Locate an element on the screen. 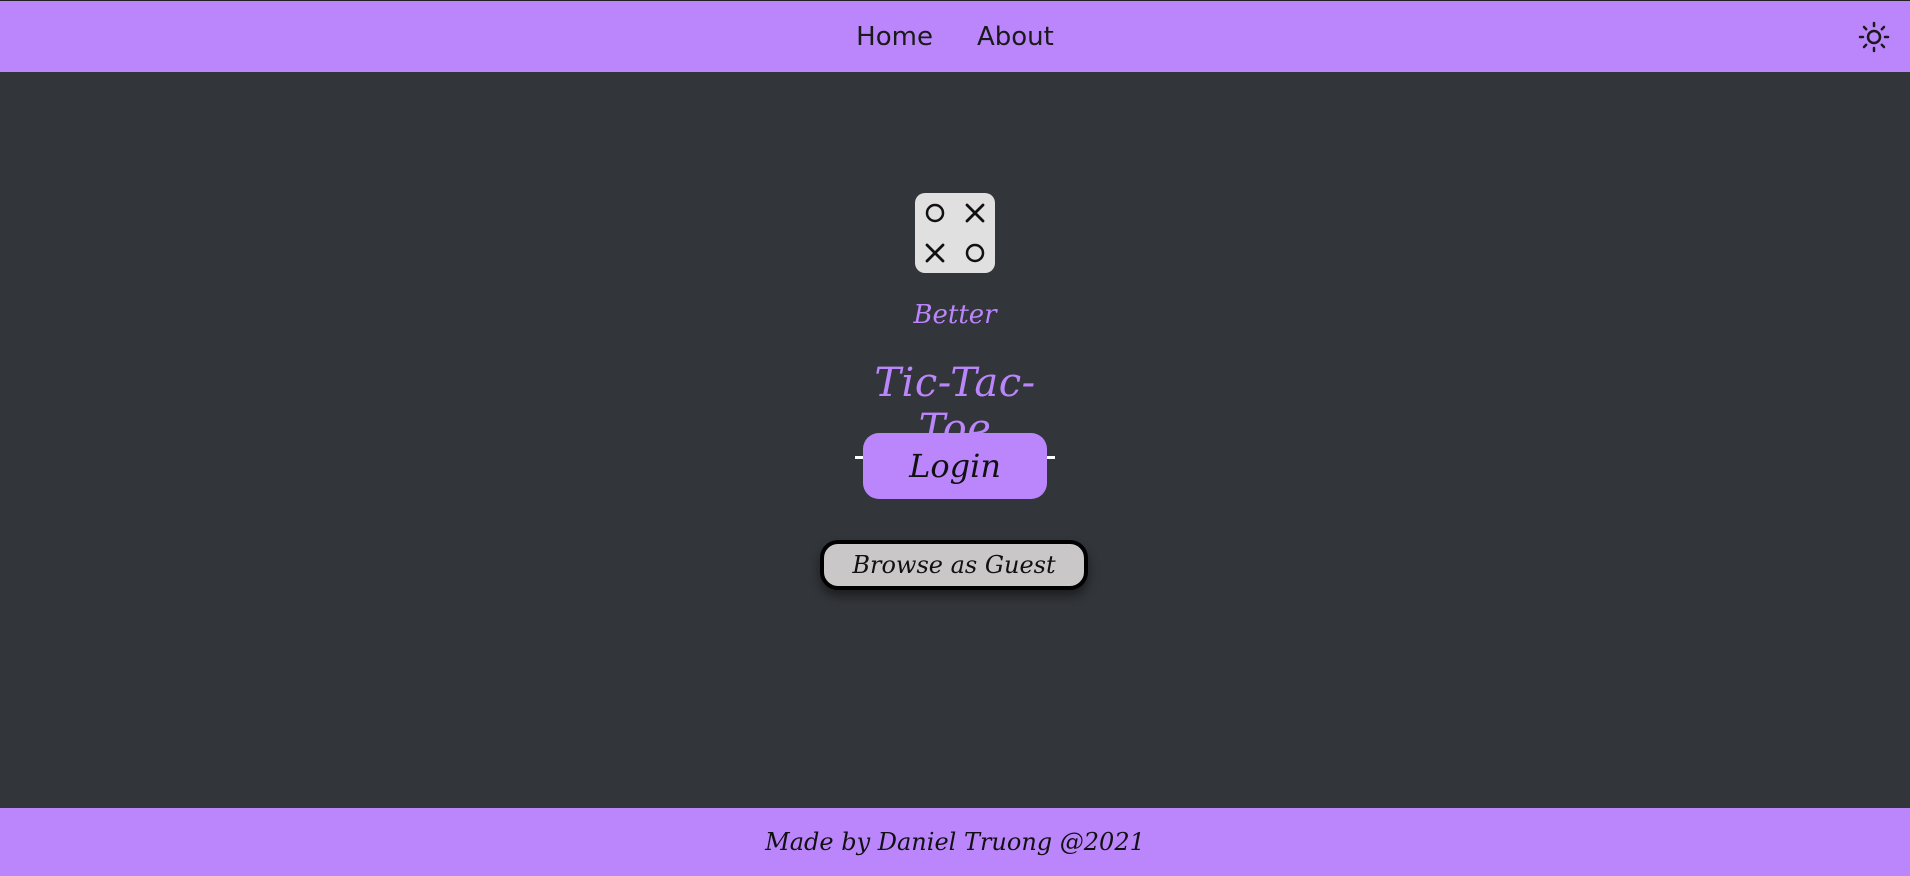 This screenshot has height=876, width=1910. theme-toggle-button is located at coordinates (1874, 37).